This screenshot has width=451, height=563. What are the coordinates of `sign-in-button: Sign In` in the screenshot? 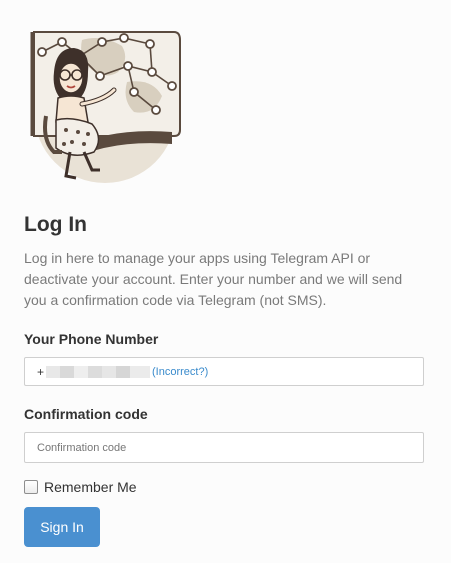 It's located at (62, 527).